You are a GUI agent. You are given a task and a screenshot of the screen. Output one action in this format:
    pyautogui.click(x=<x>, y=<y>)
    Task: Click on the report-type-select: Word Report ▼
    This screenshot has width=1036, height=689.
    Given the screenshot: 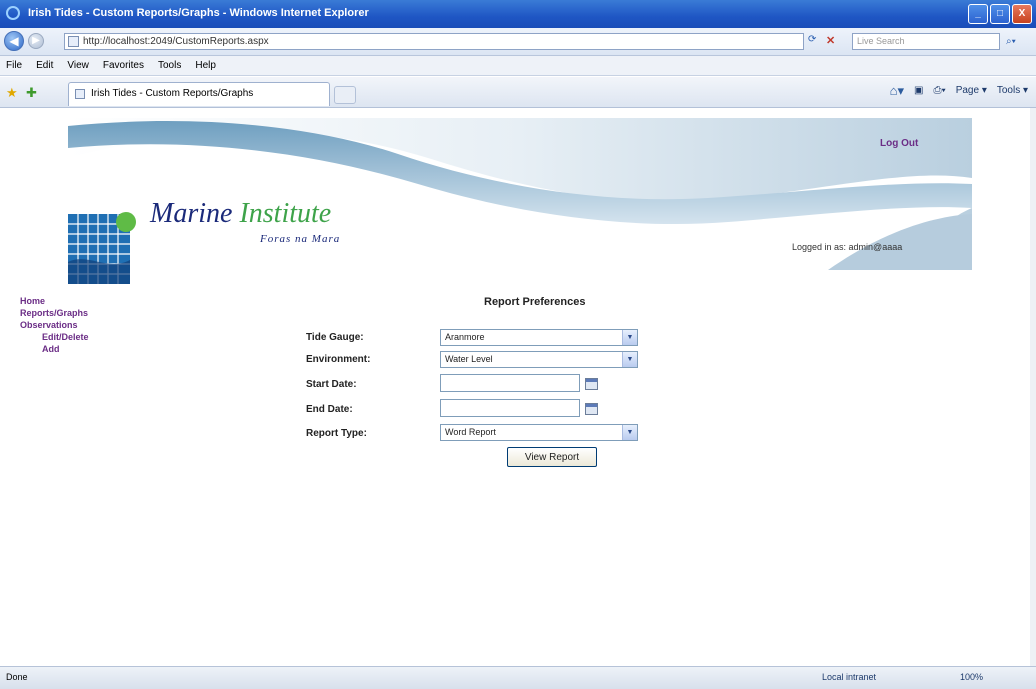 What is the action you would take?
    pyautogui.click(x=539, y=432)
    